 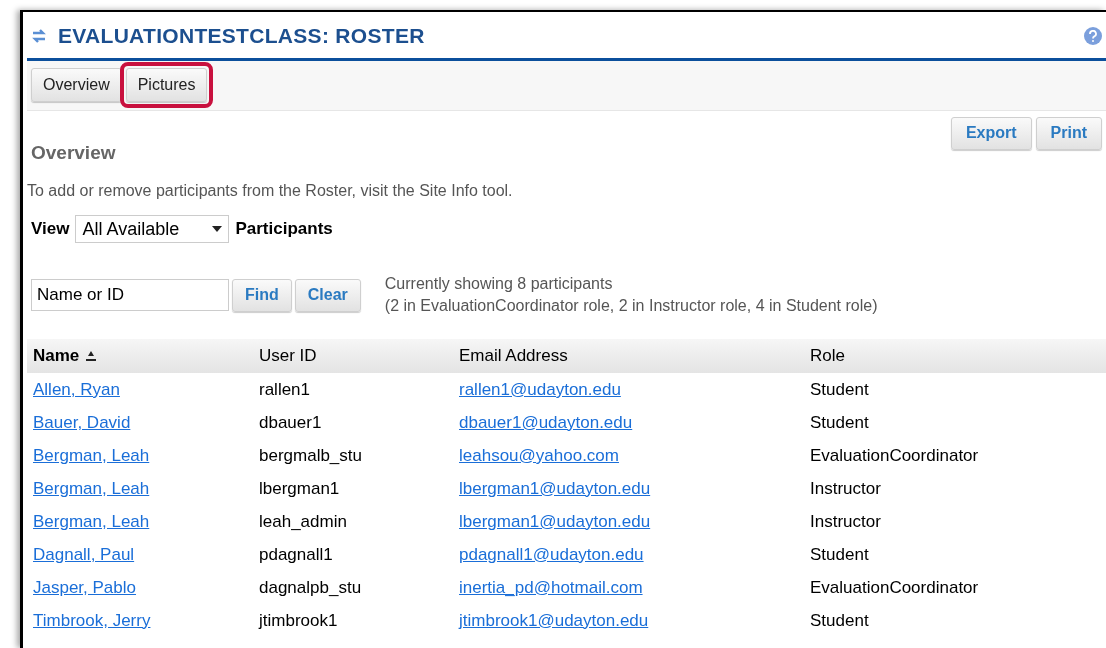 I want to click on user-id-text: dbauer1, so click(x=290, y=422).